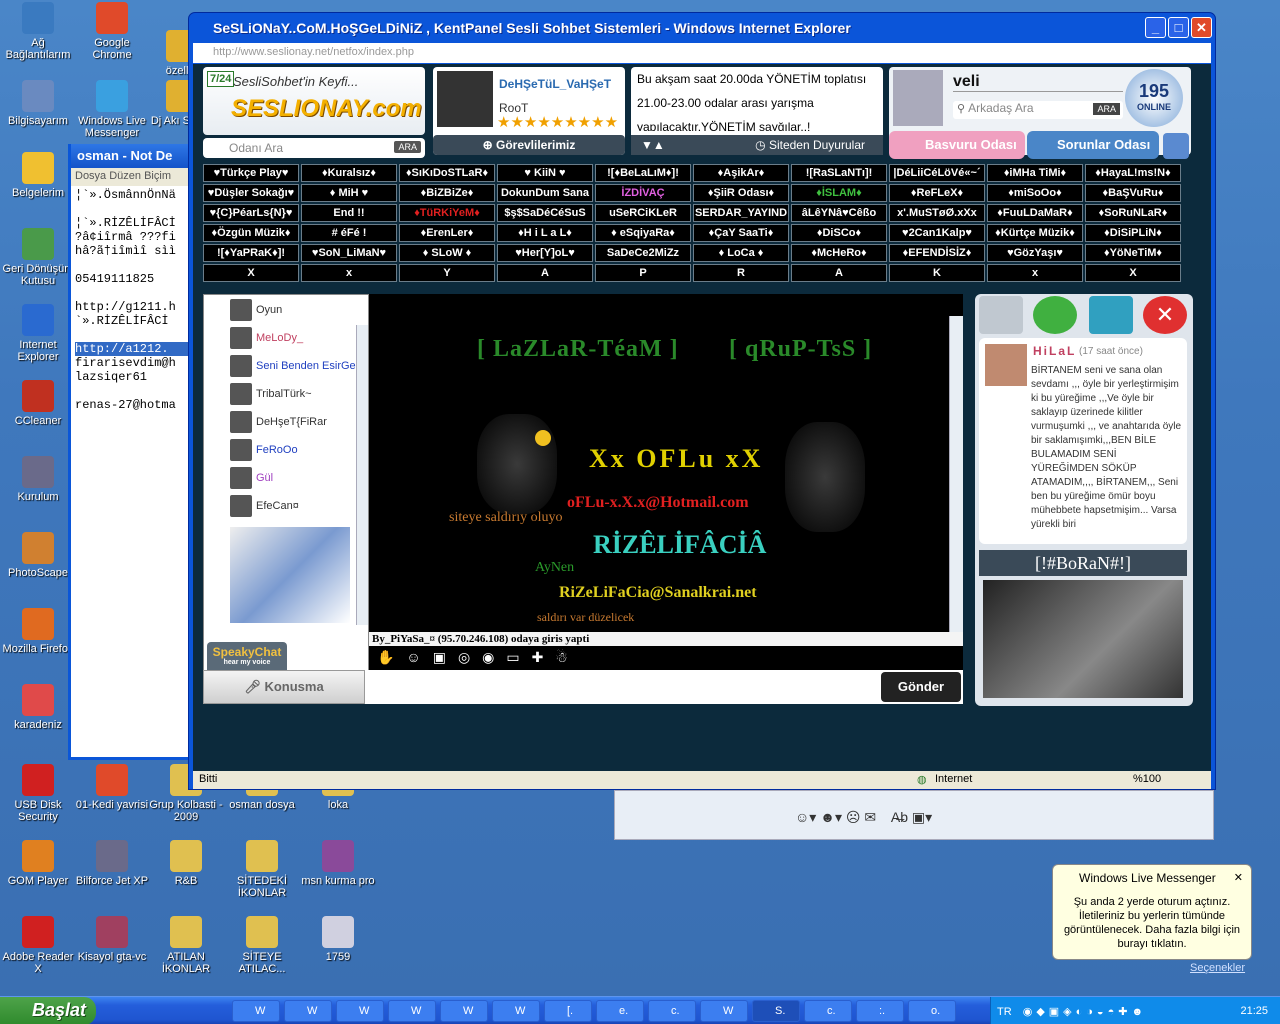 The width and height of the screenshot is (1280, 1024). What do you see at coordinates (932, 1011) in the screenshot?
I see `taskbar-button: o.` at bounding box center [932, 1011].